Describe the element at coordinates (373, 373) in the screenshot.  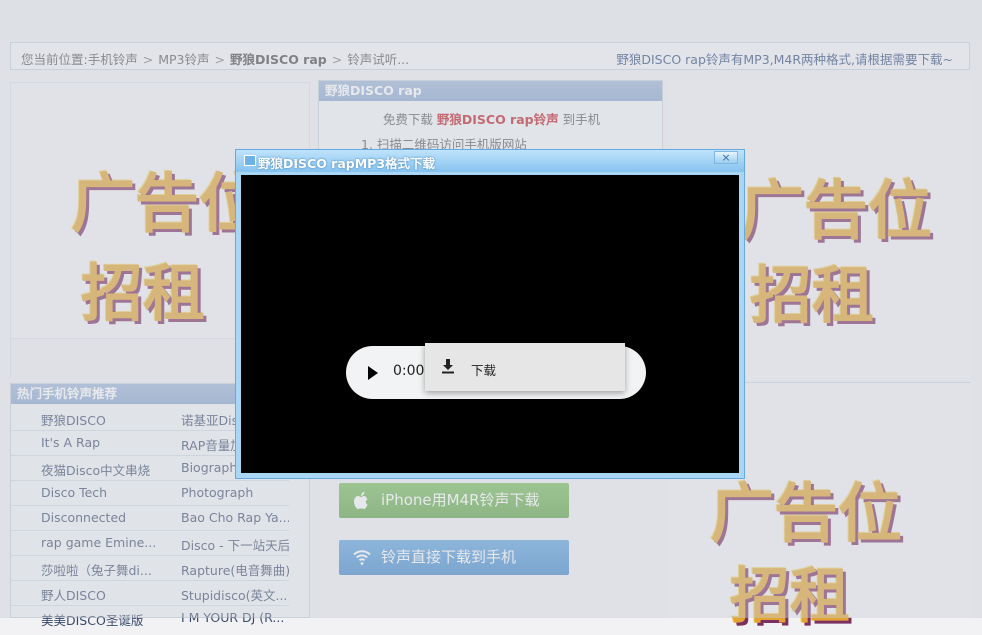
I see `play-icon` at that location.